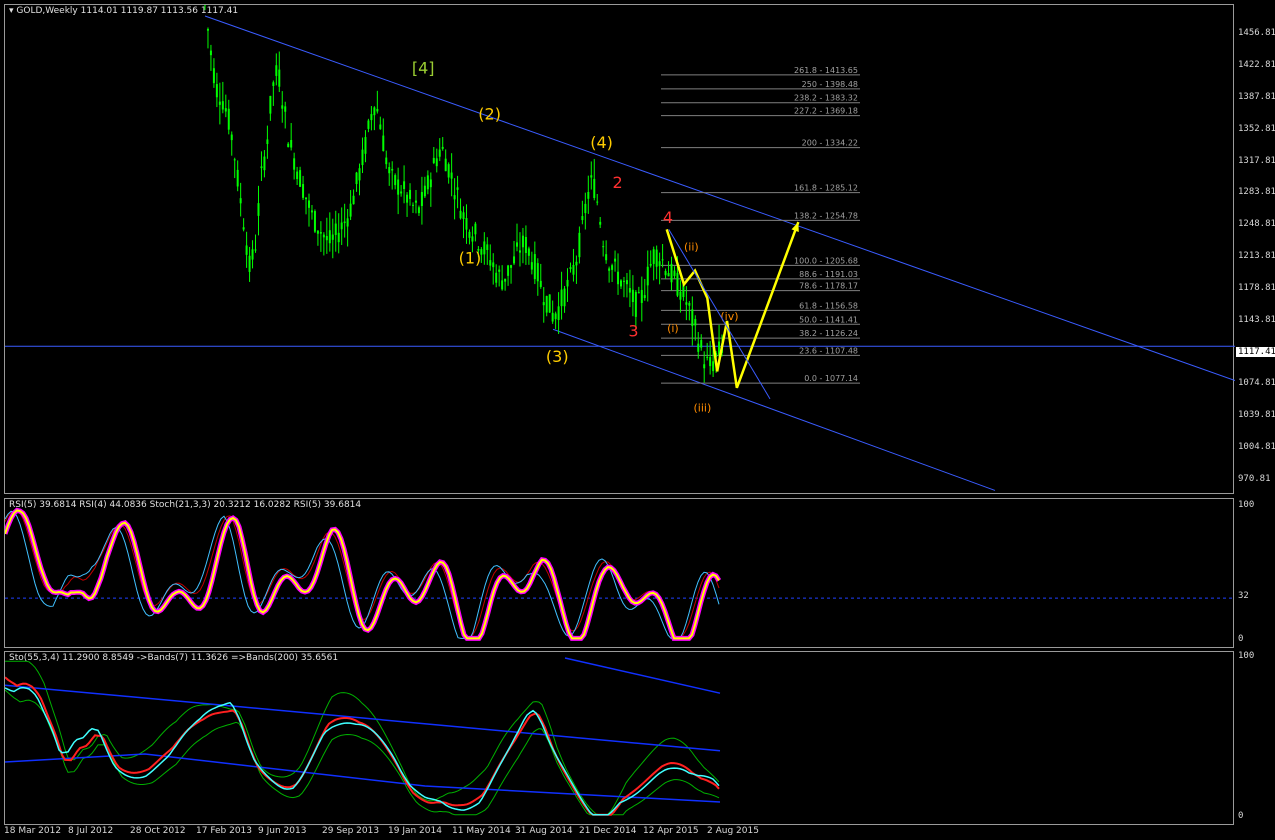 The height and width of the screenshot is (840, 1275). What do you see at coordinates (826, 260) in the screenshot?
I see `fib-level-label: 100.0 - 1205.68` at bounding box center [826, 260].